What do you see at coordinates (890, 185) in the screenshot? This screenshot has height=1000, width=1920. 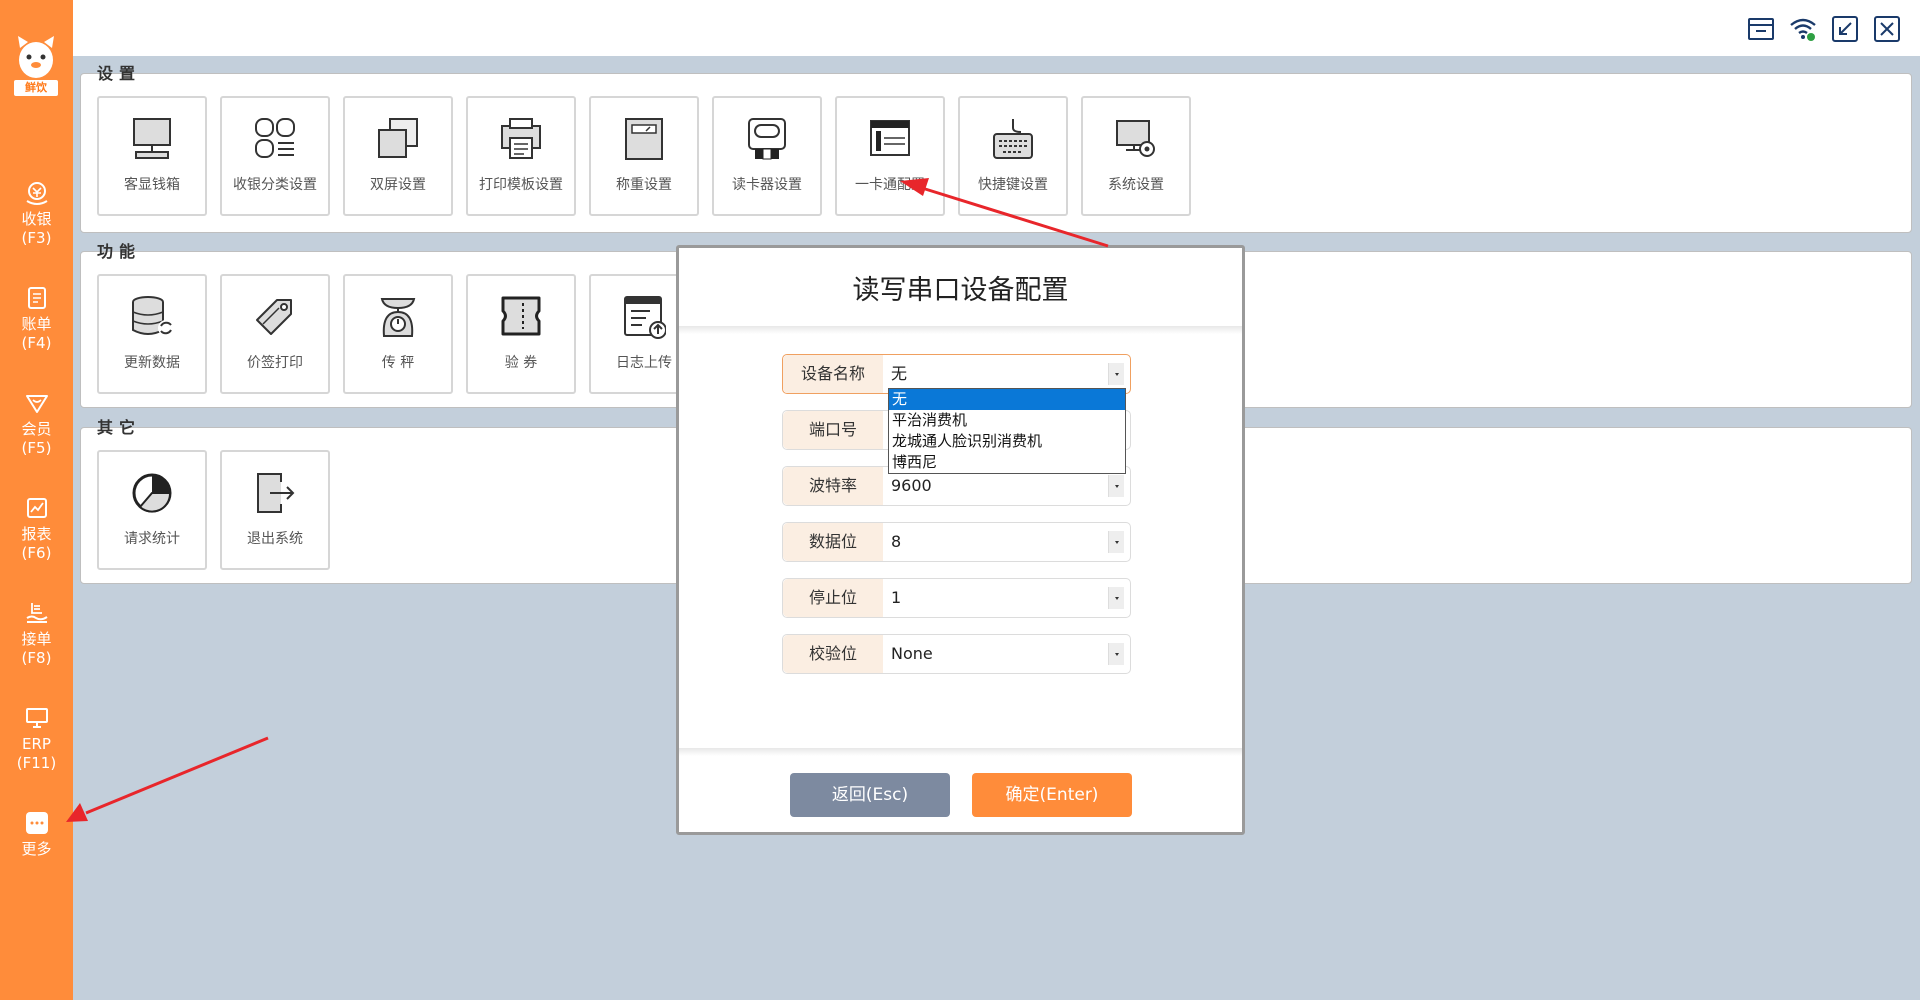 I see `tile-label: 一卡通配置` at bounding box center [890, 185].